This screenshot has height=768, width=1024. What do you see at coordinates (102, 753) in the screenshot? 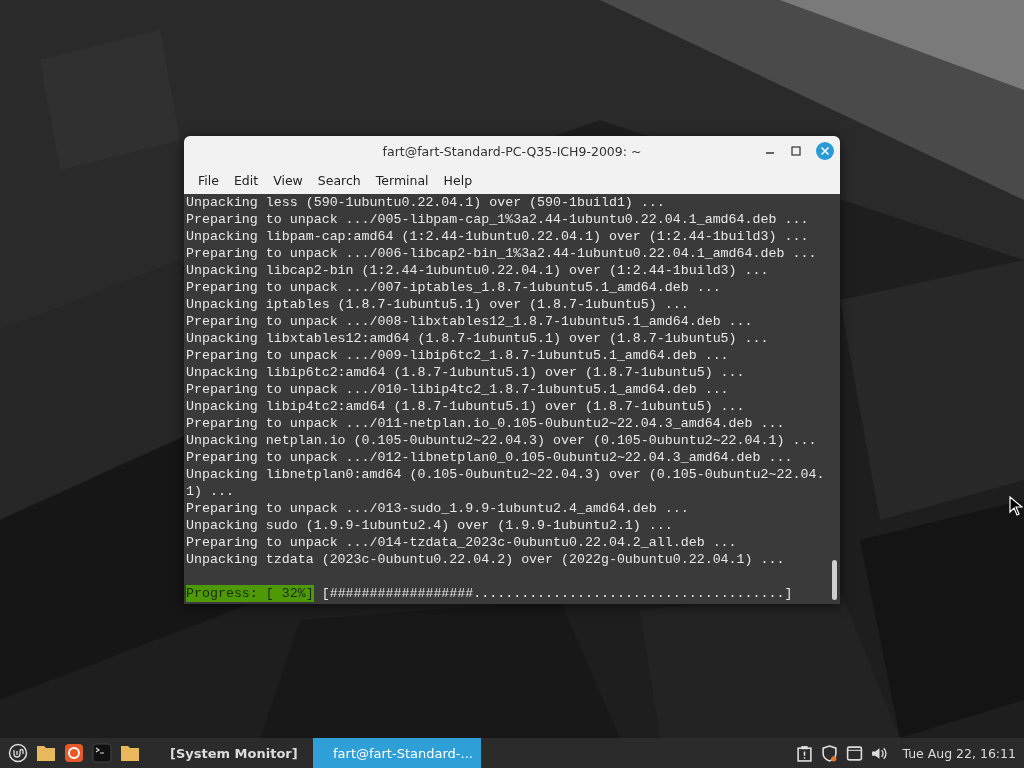
I see `terminal-icon` at bounding box center [102, 753].